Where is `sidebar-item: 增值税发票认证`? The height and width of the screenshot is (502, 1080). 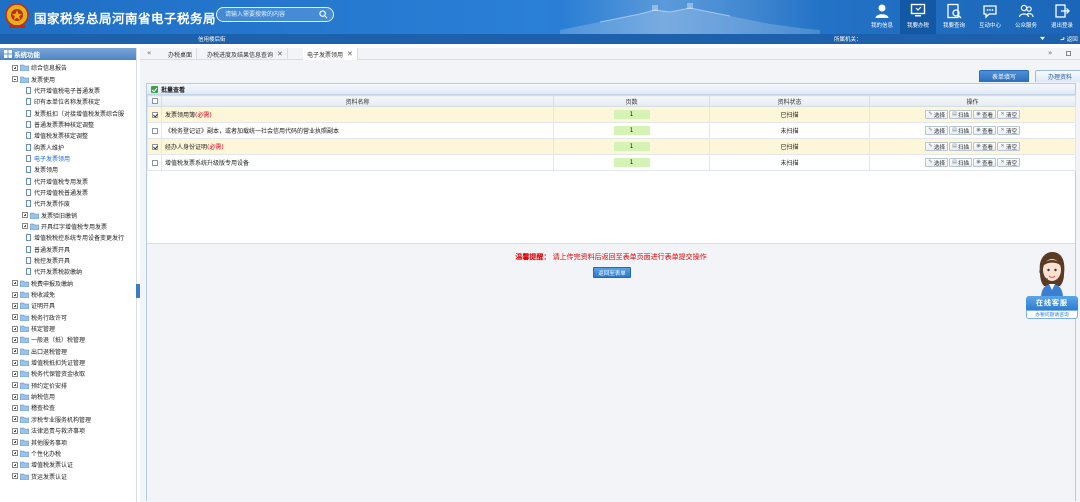 sidebar-item: 增值税发票认证 is located at coordinates (68, 464).